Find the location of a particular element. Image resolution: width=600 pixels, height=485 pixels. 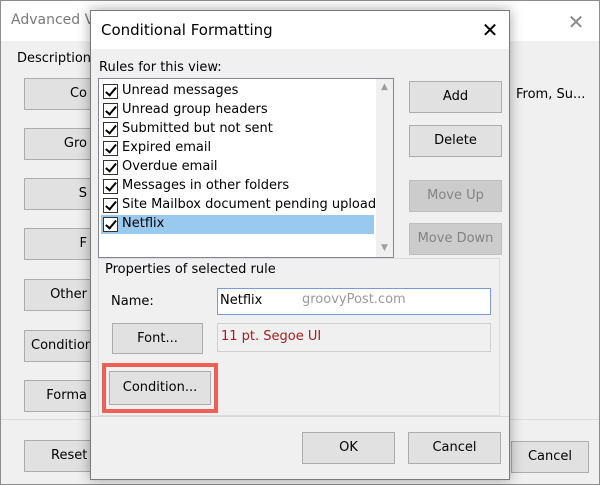

rule-item: Unread group headers is located at coordinates (237, 110).